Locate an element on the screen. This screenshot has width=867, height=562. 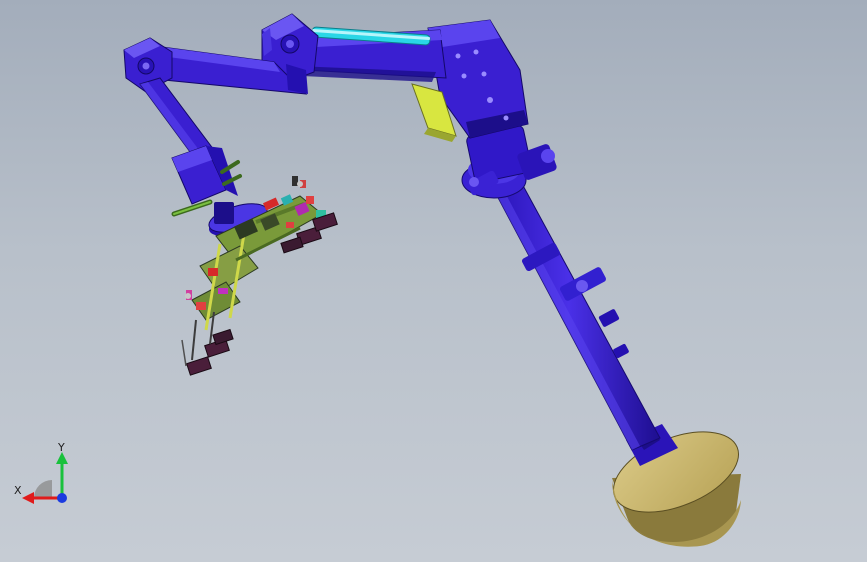
z-axis-dot-icon is located at coordinates (62, 498).